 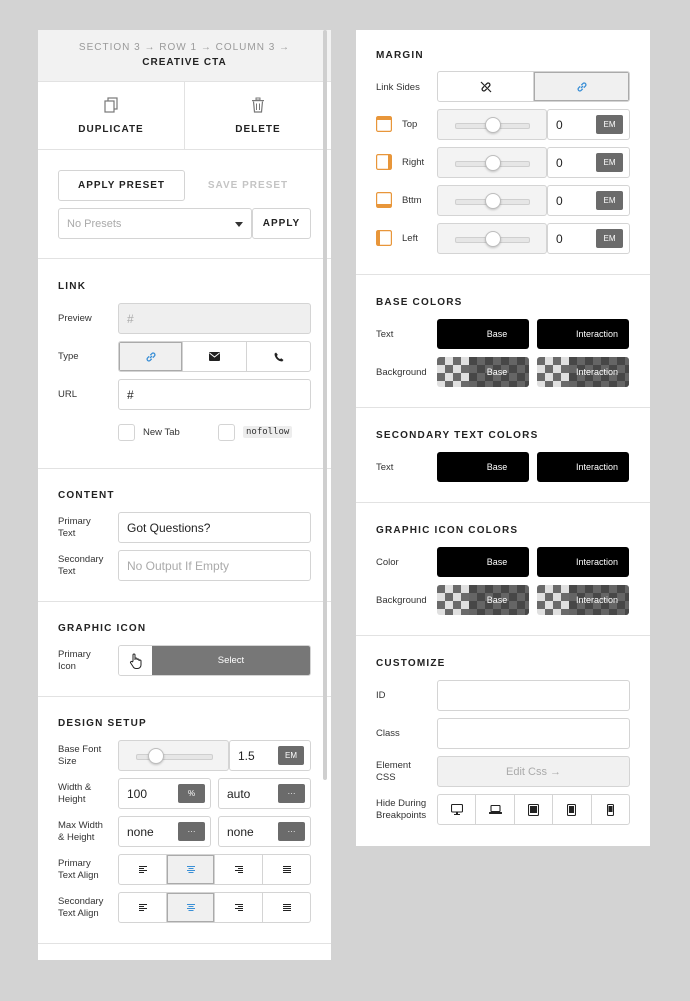 I want to click on icon-preview, so click(x=135, y=660).